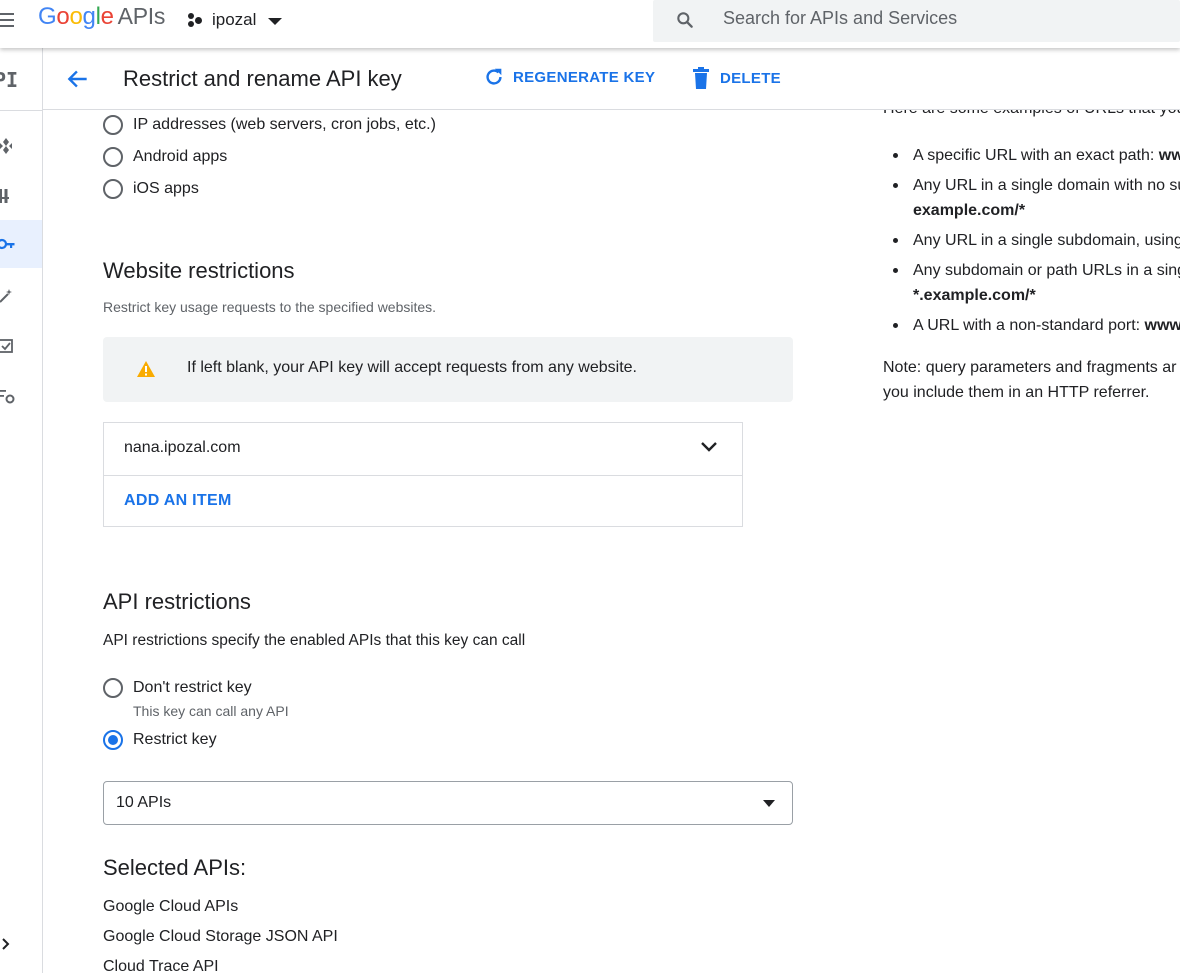 The image size is (1180, 973). I want to click on selected-api-item: Google Cloud Storage JSON API, so click(220, 936).